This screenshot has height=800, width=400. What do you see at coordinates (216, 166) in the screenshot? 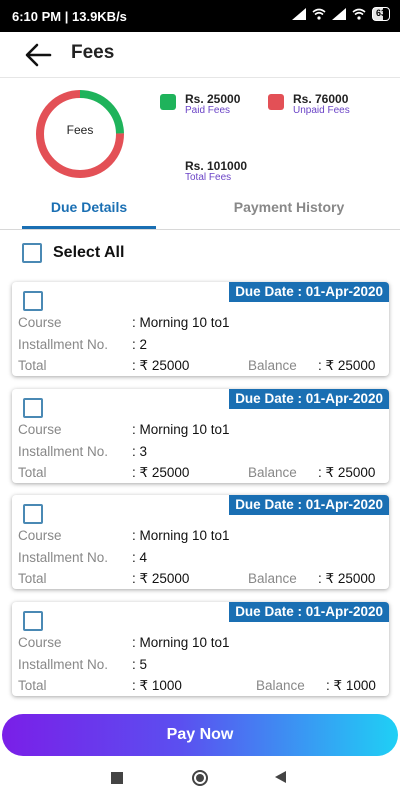
I see `total-amount: Rs. 101000` at bounding box center [216, 166].